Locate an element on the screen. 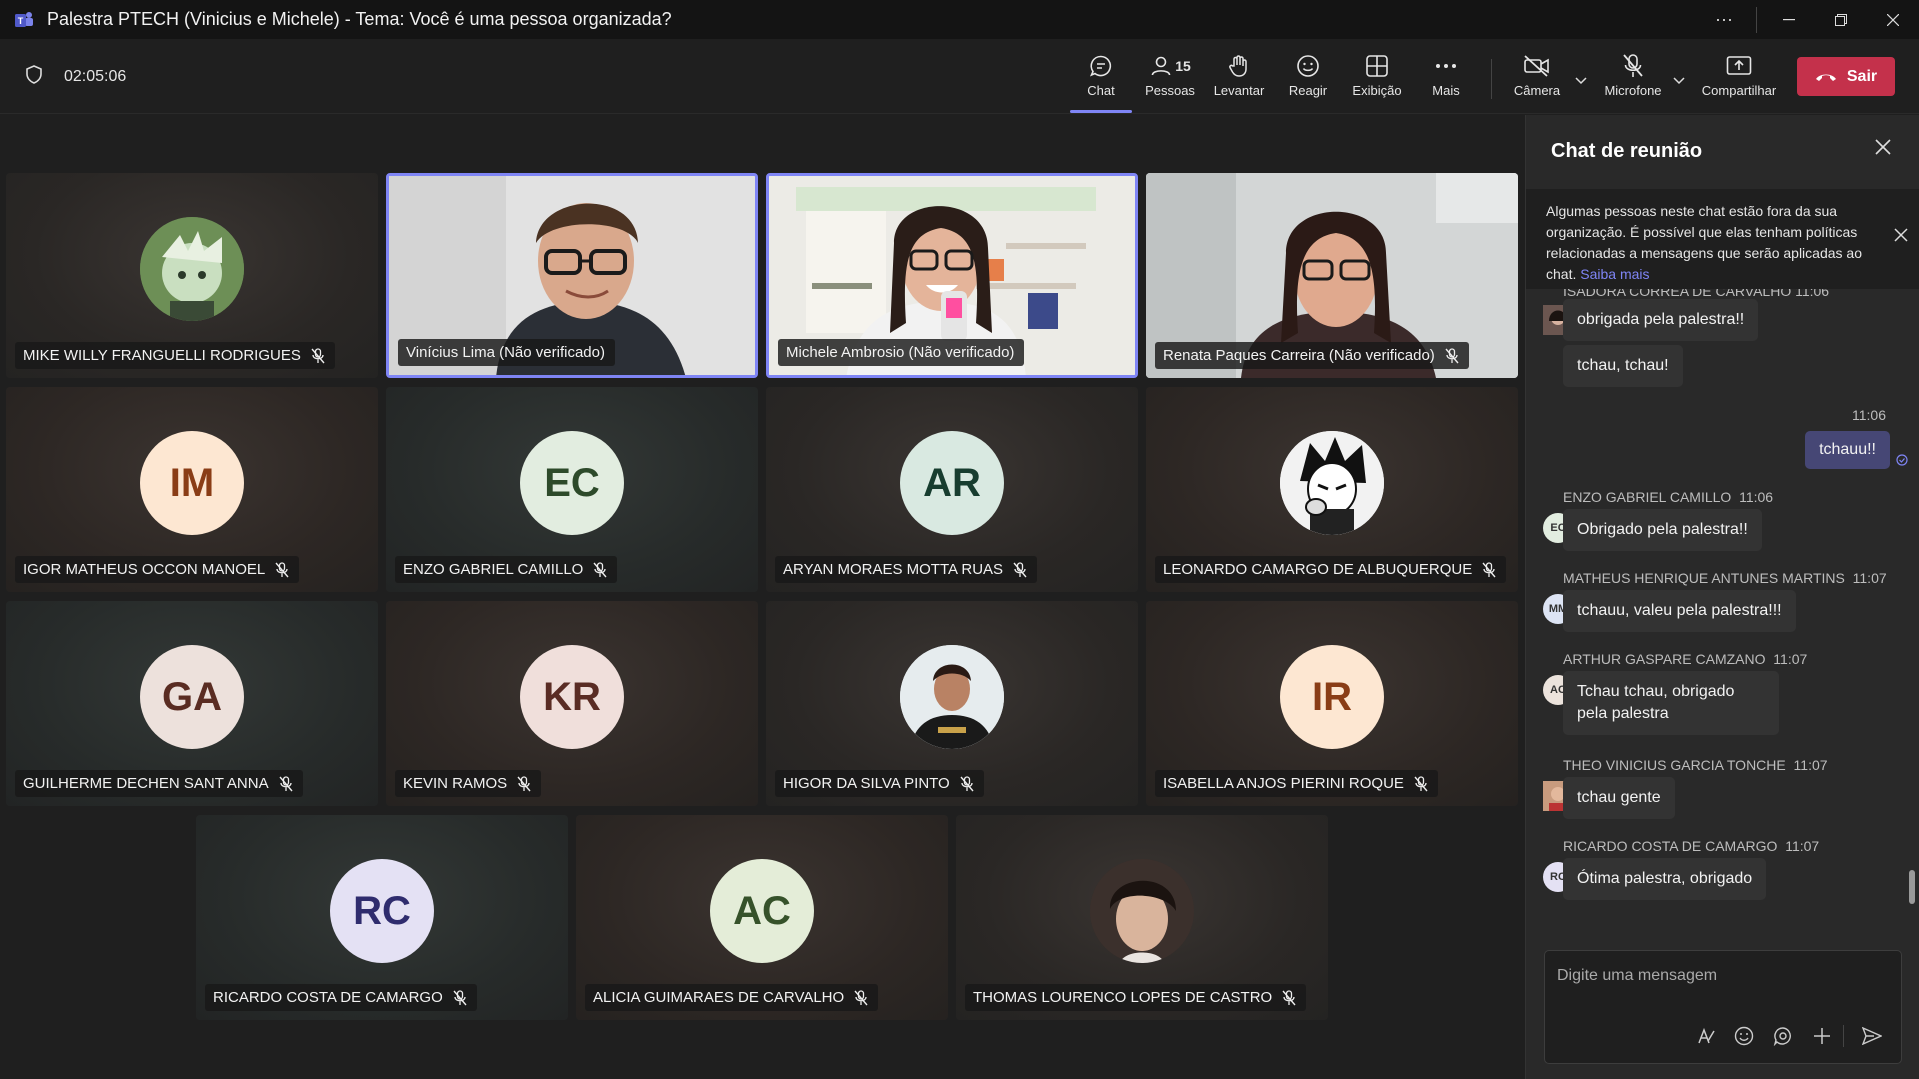  leave-button: Sair is located at coordinates (1846, 76).